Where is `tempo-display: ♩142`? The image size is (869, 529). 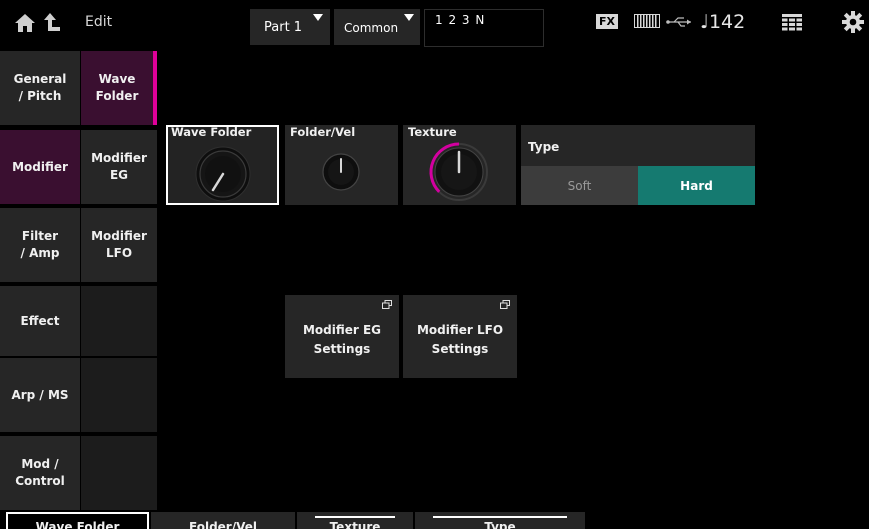
tempo-display: ♩142 is located at coordinates (722, 22).